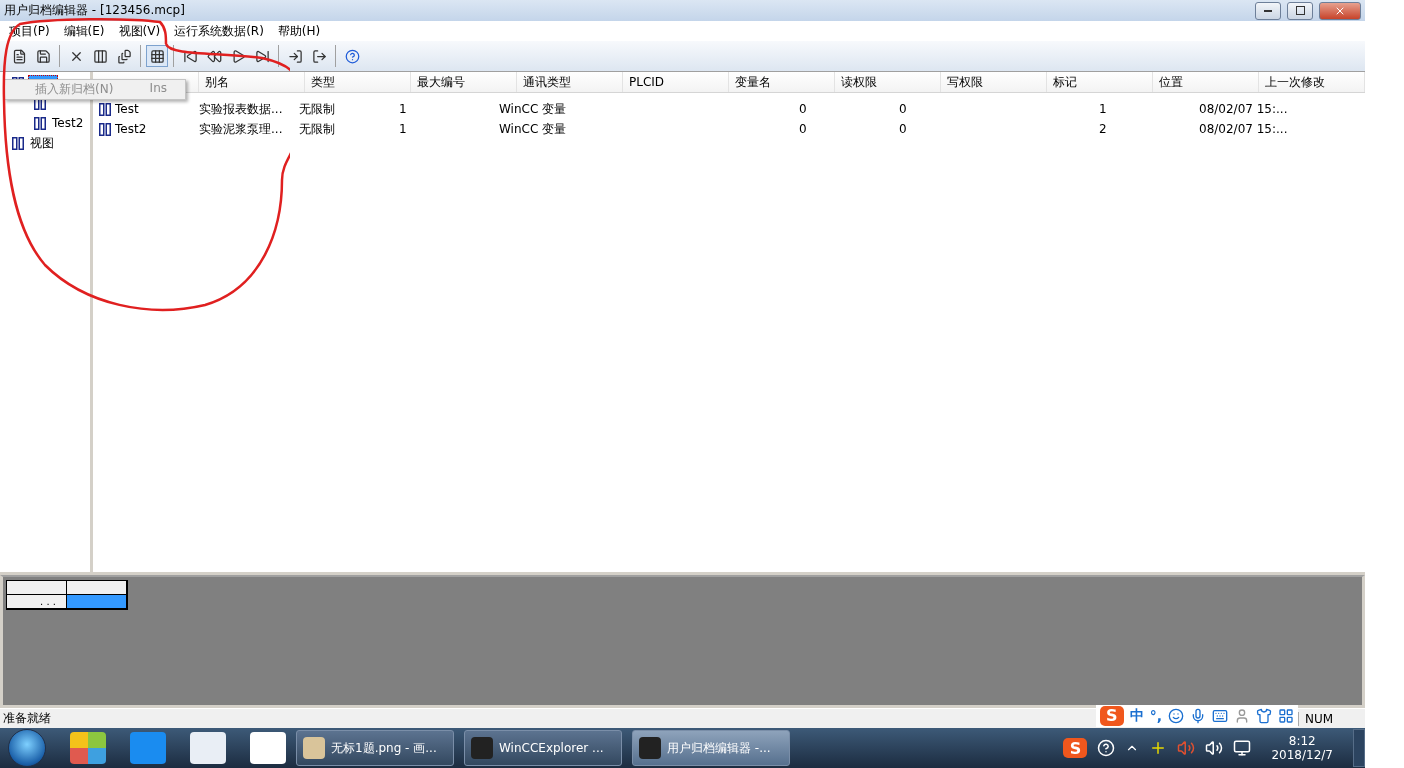 The width and height of the screenshot is (1404, 768). What do you see at coordinates (19, 56) in the screenshot?
I see `document-icon` at bounding box center [19, 56].